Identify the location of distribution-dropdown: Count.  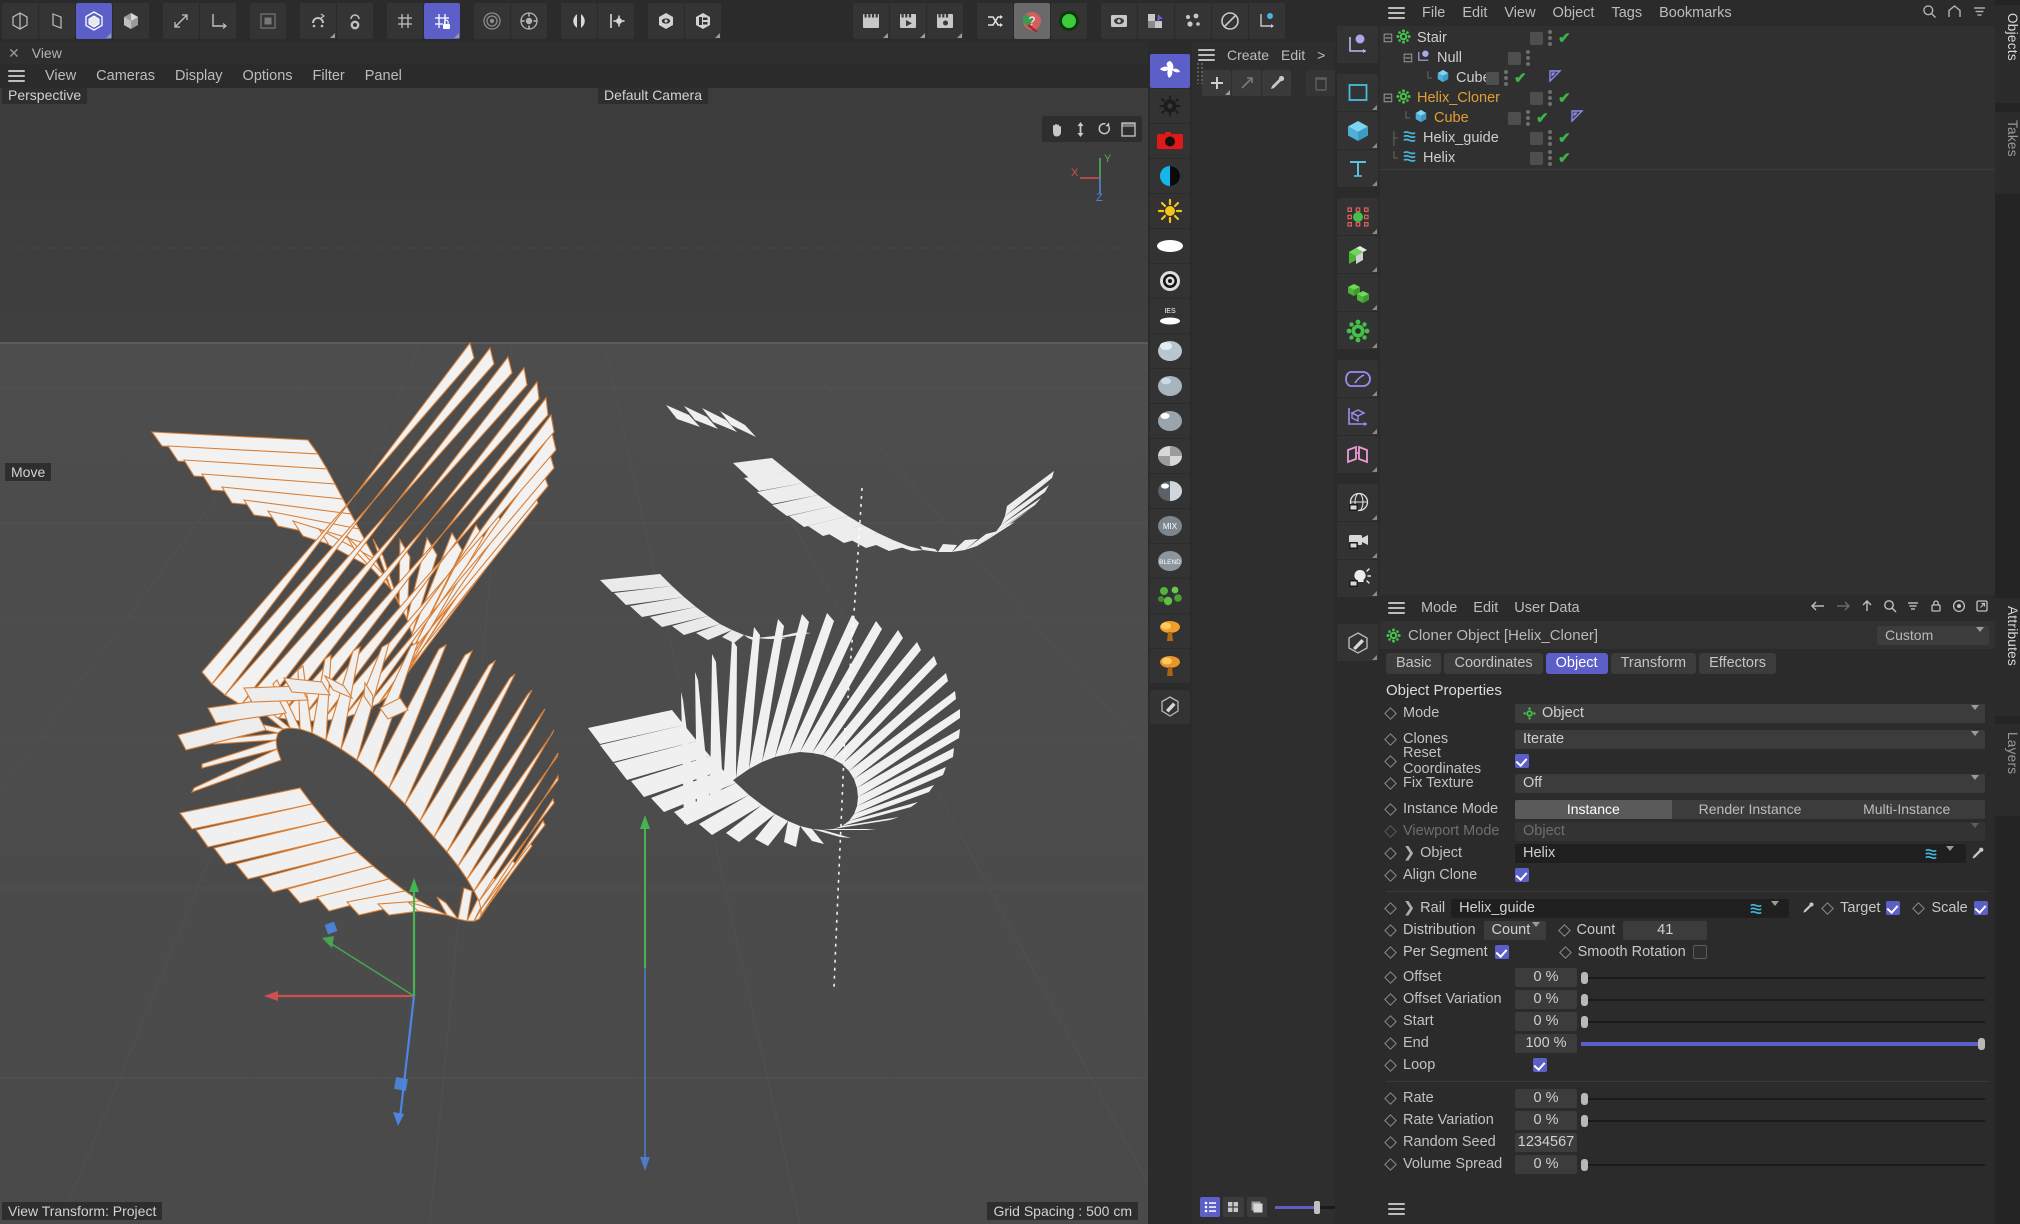
(1514, 931).